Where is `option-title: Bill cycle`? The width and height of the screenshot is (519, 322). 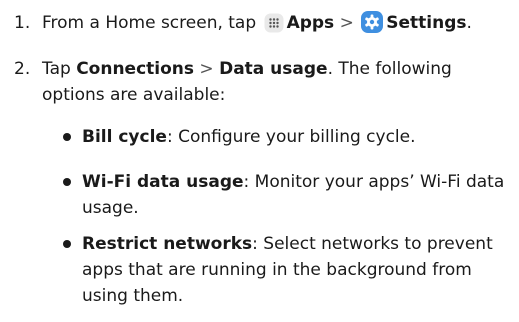
option-title: Bill cycle is located at coordinates (124, 137).